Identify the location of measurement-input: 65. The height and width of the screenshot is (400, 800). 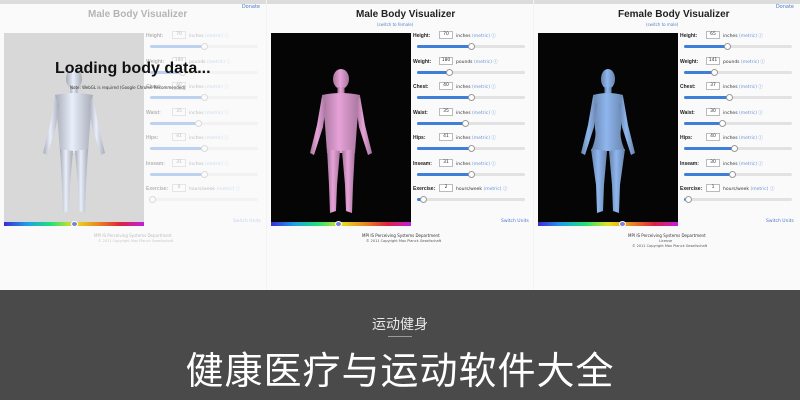
(713, 35).